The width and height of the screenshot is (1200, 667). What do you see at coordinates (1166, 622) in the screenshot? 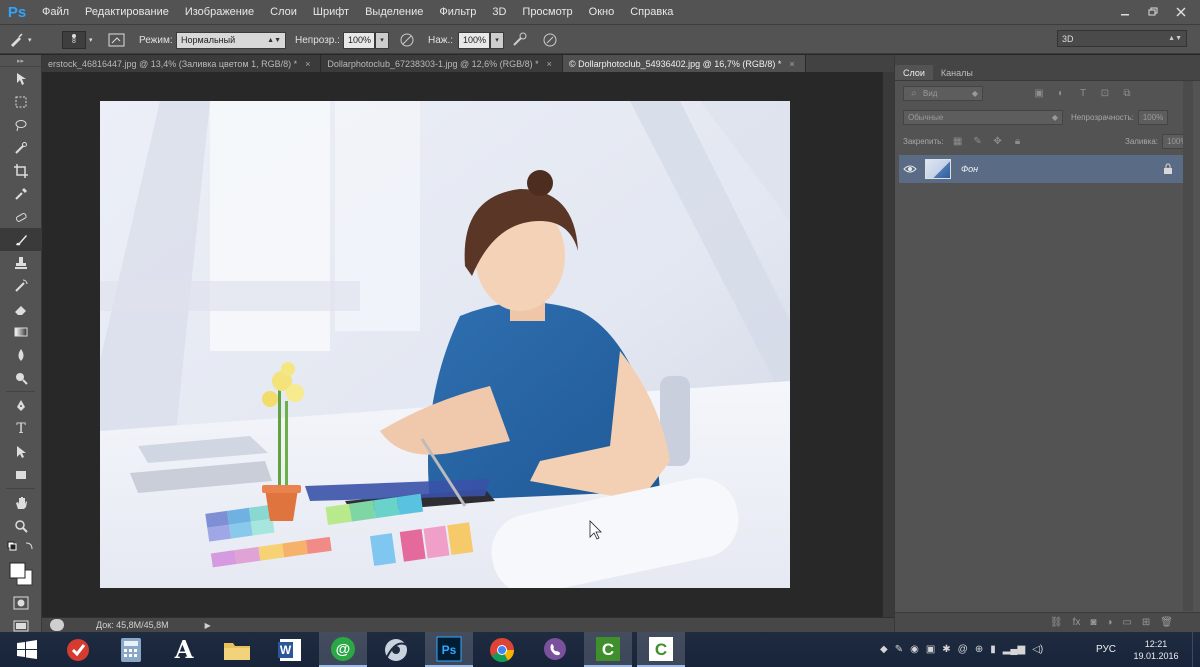
I see `delete-layer-icon: 🗑︎` at bounding box center [1166, 622].